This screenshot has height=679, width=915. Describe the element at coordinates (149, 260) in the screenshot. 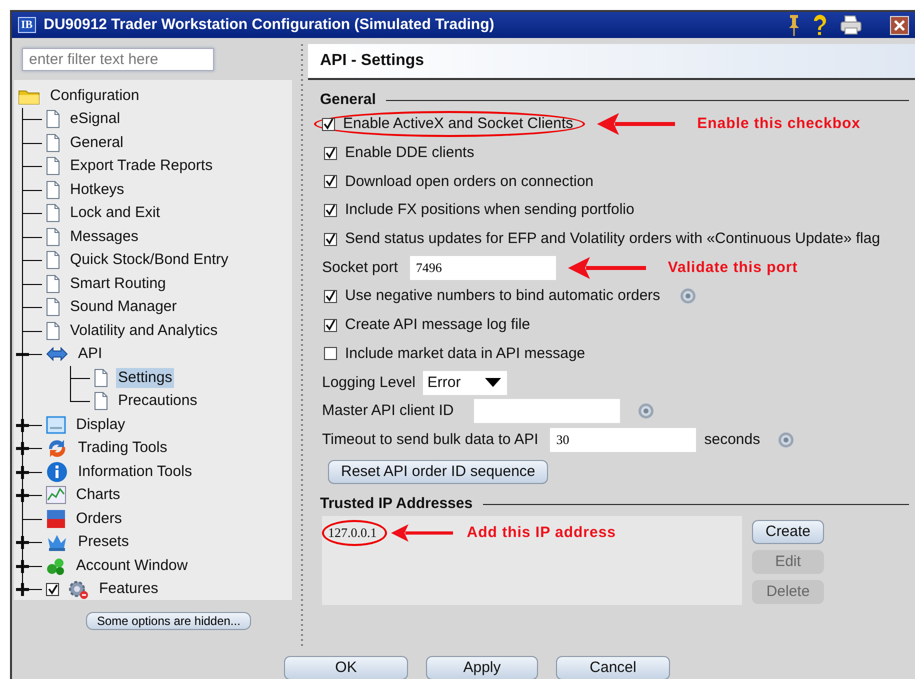

I see `tree-item: Quick Stock/Bond Entry` at that location.